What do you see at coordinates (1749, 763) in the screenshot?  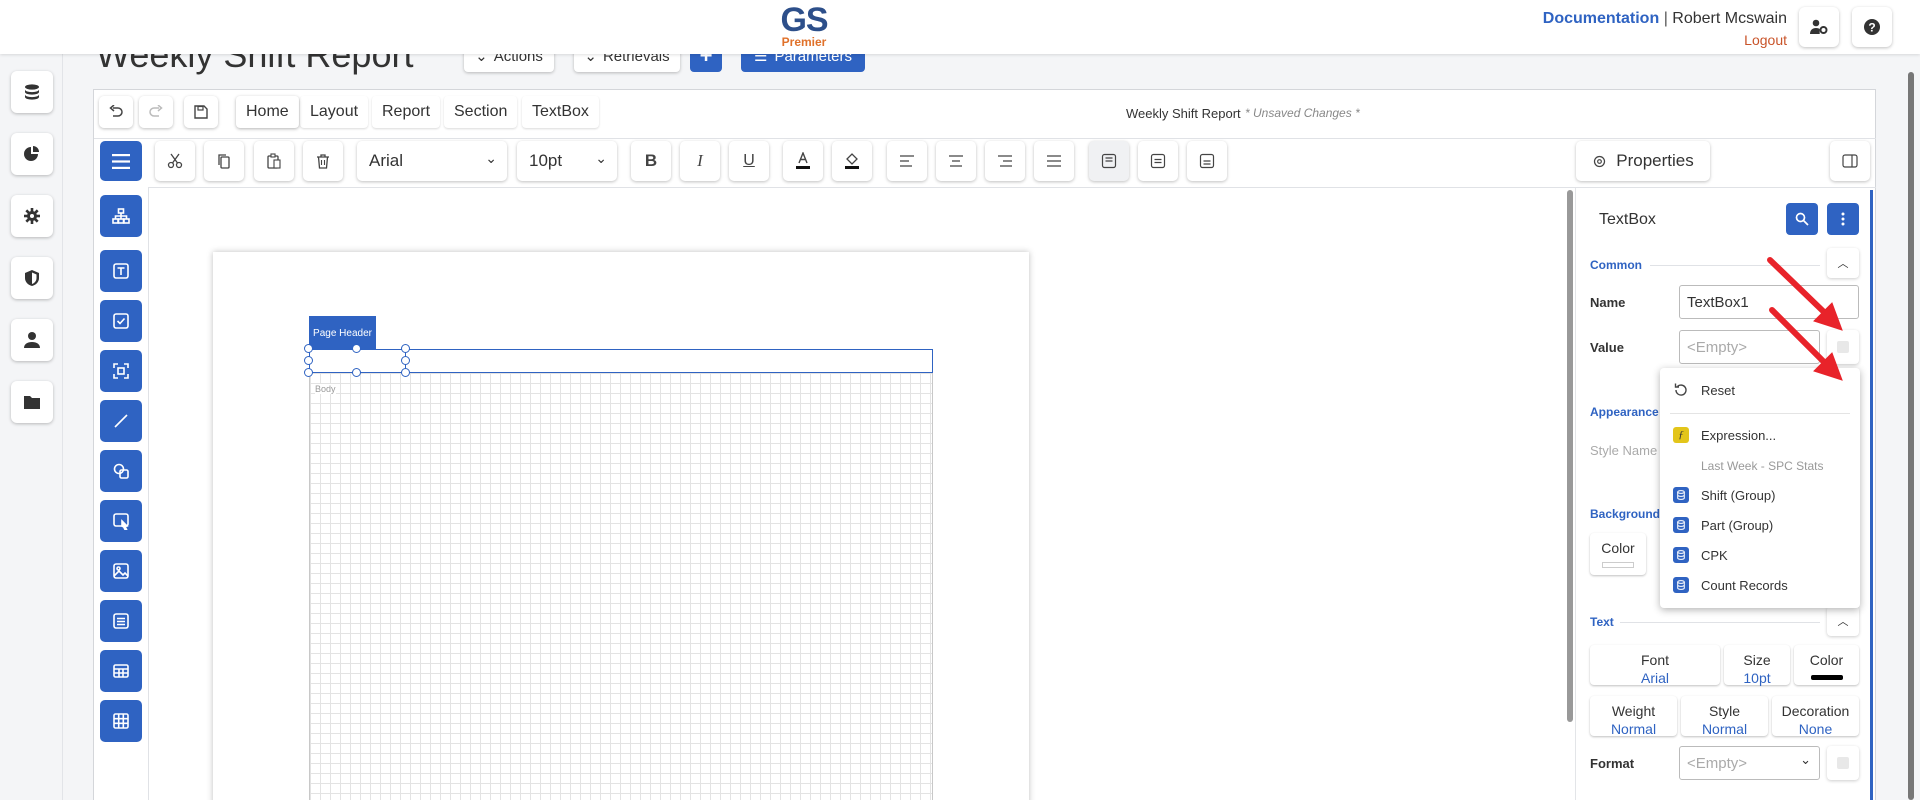 I see `format-select: <Empty> ⌄` at bounding box center [1749, 763].